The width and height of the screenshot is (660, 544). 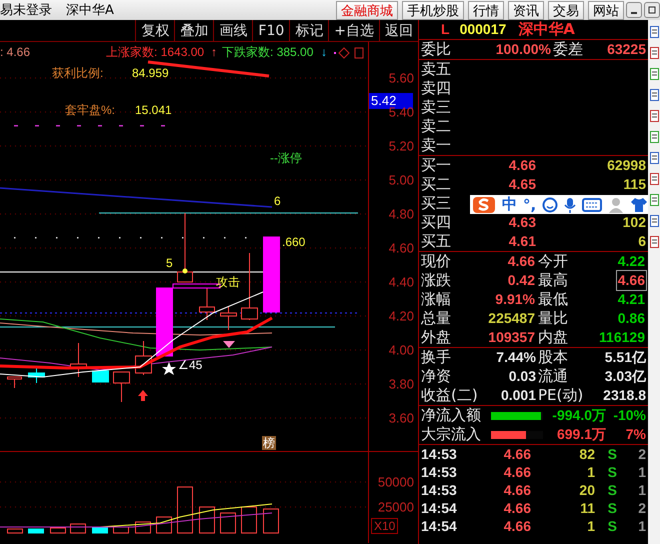 I want to click on chart-annotation: 攻击, so click(x=228, y=282).